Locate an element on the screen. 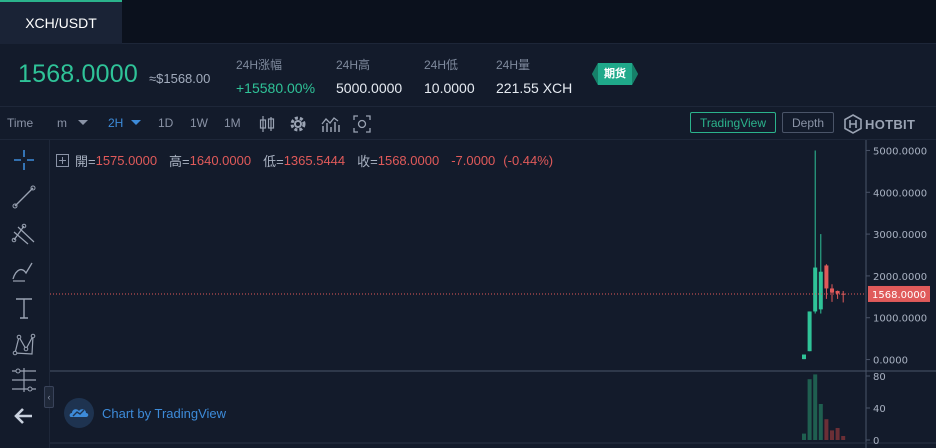 Image resolution: width=936 pixels, height=448 pixels. futures-badge: 期货 is located at coordinates (615, 74).